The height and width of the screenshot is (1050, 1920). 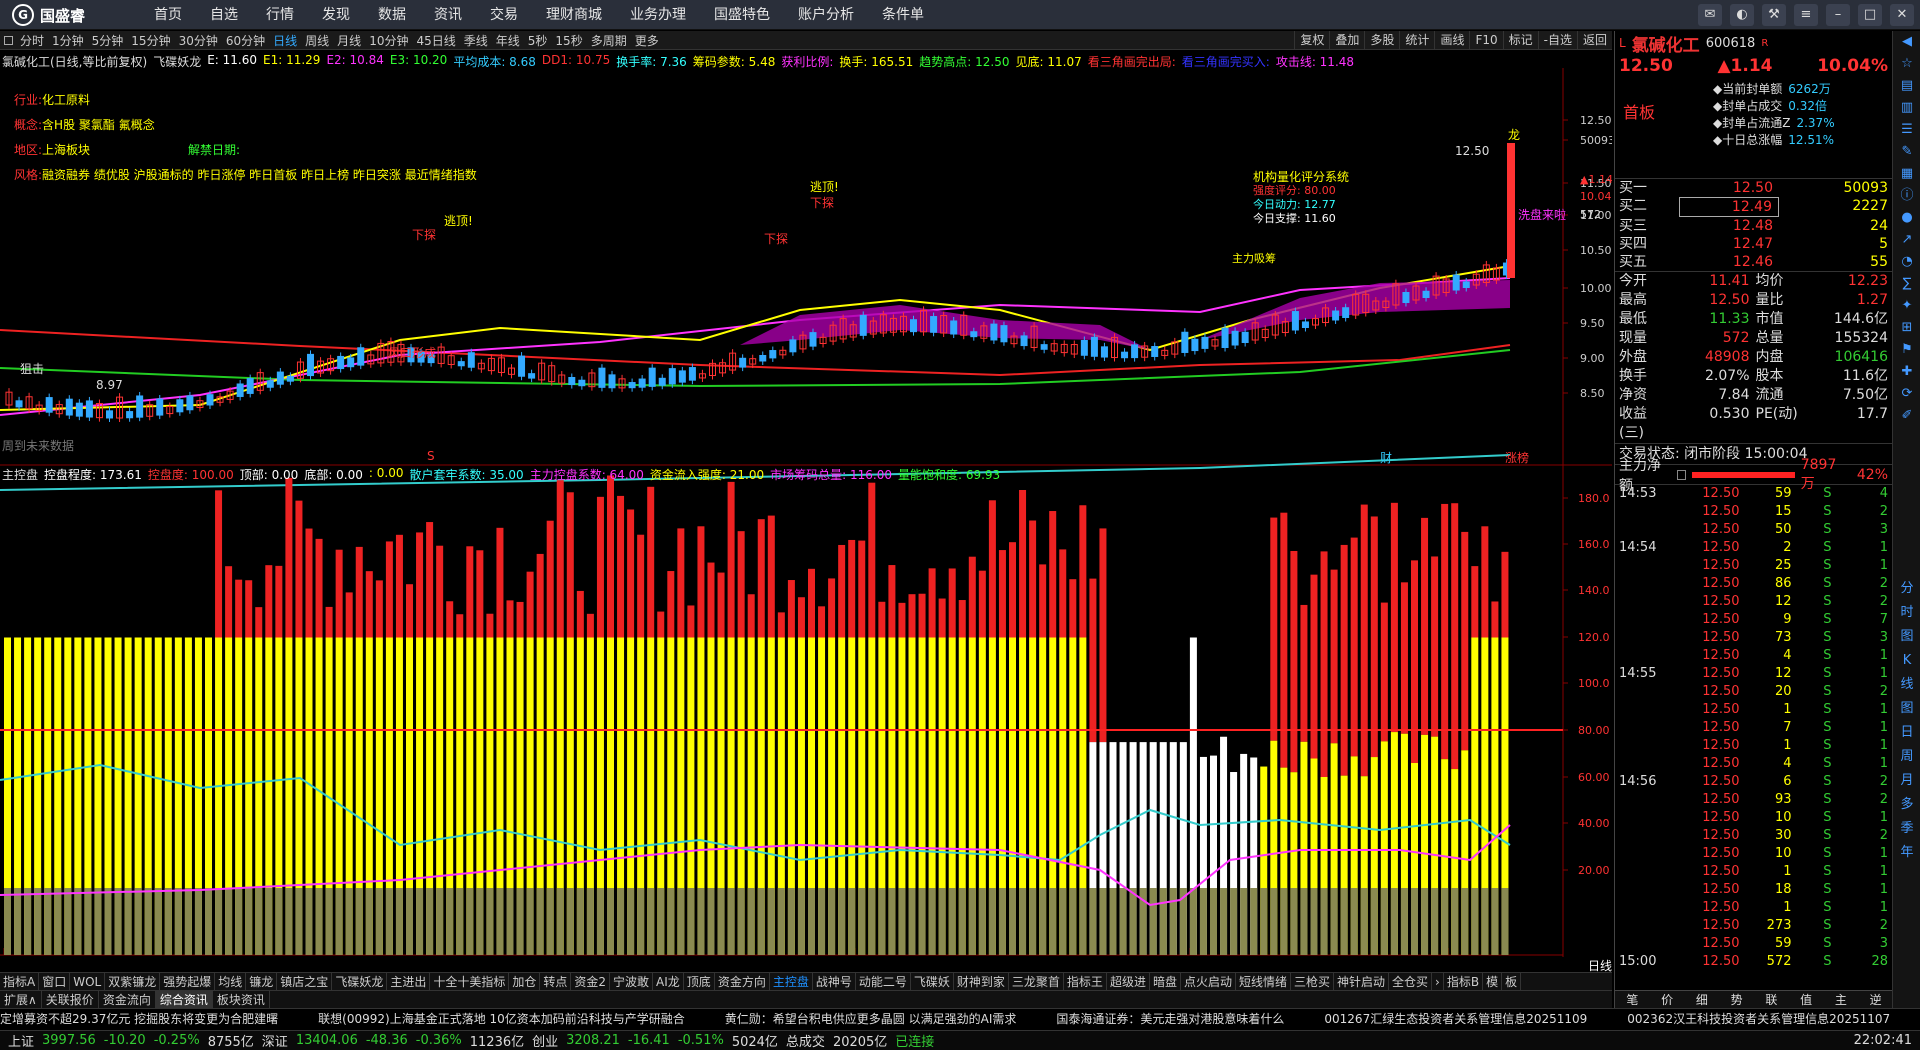 I want to click on period-tab: 月线, so click(x=349, y=40).